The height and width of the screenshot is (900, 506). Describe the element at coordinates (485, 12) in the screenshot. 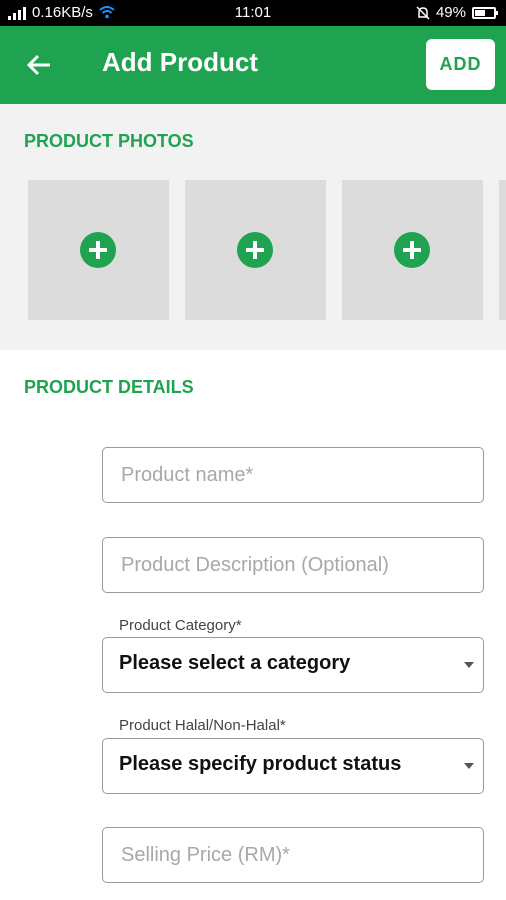

I see `battery-icon` at that location.